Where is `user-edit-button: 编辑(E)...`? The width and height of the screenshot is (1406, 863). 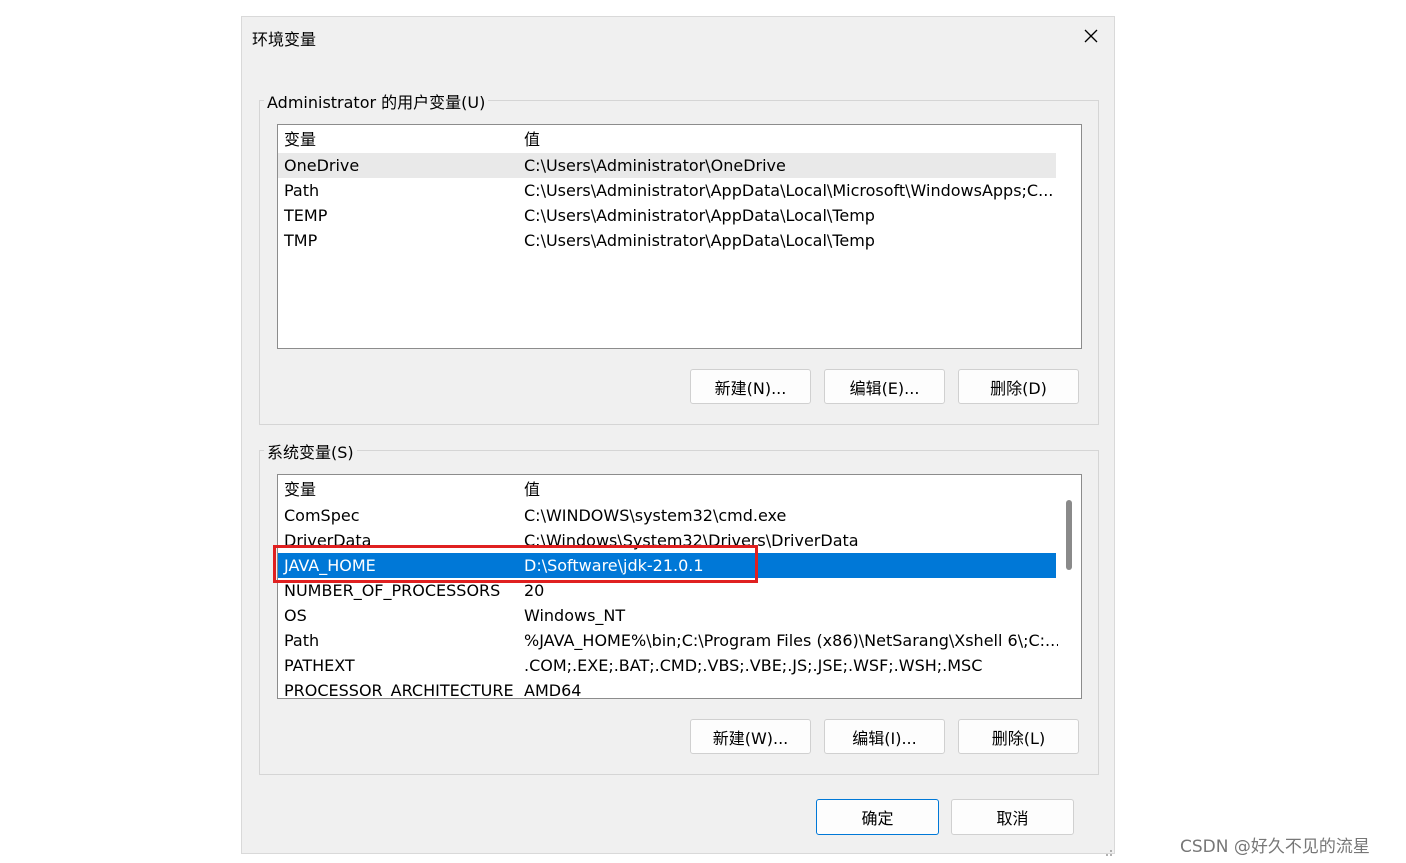
user-edit-button: 编辑(E)... is located at coordinates (884, 386).